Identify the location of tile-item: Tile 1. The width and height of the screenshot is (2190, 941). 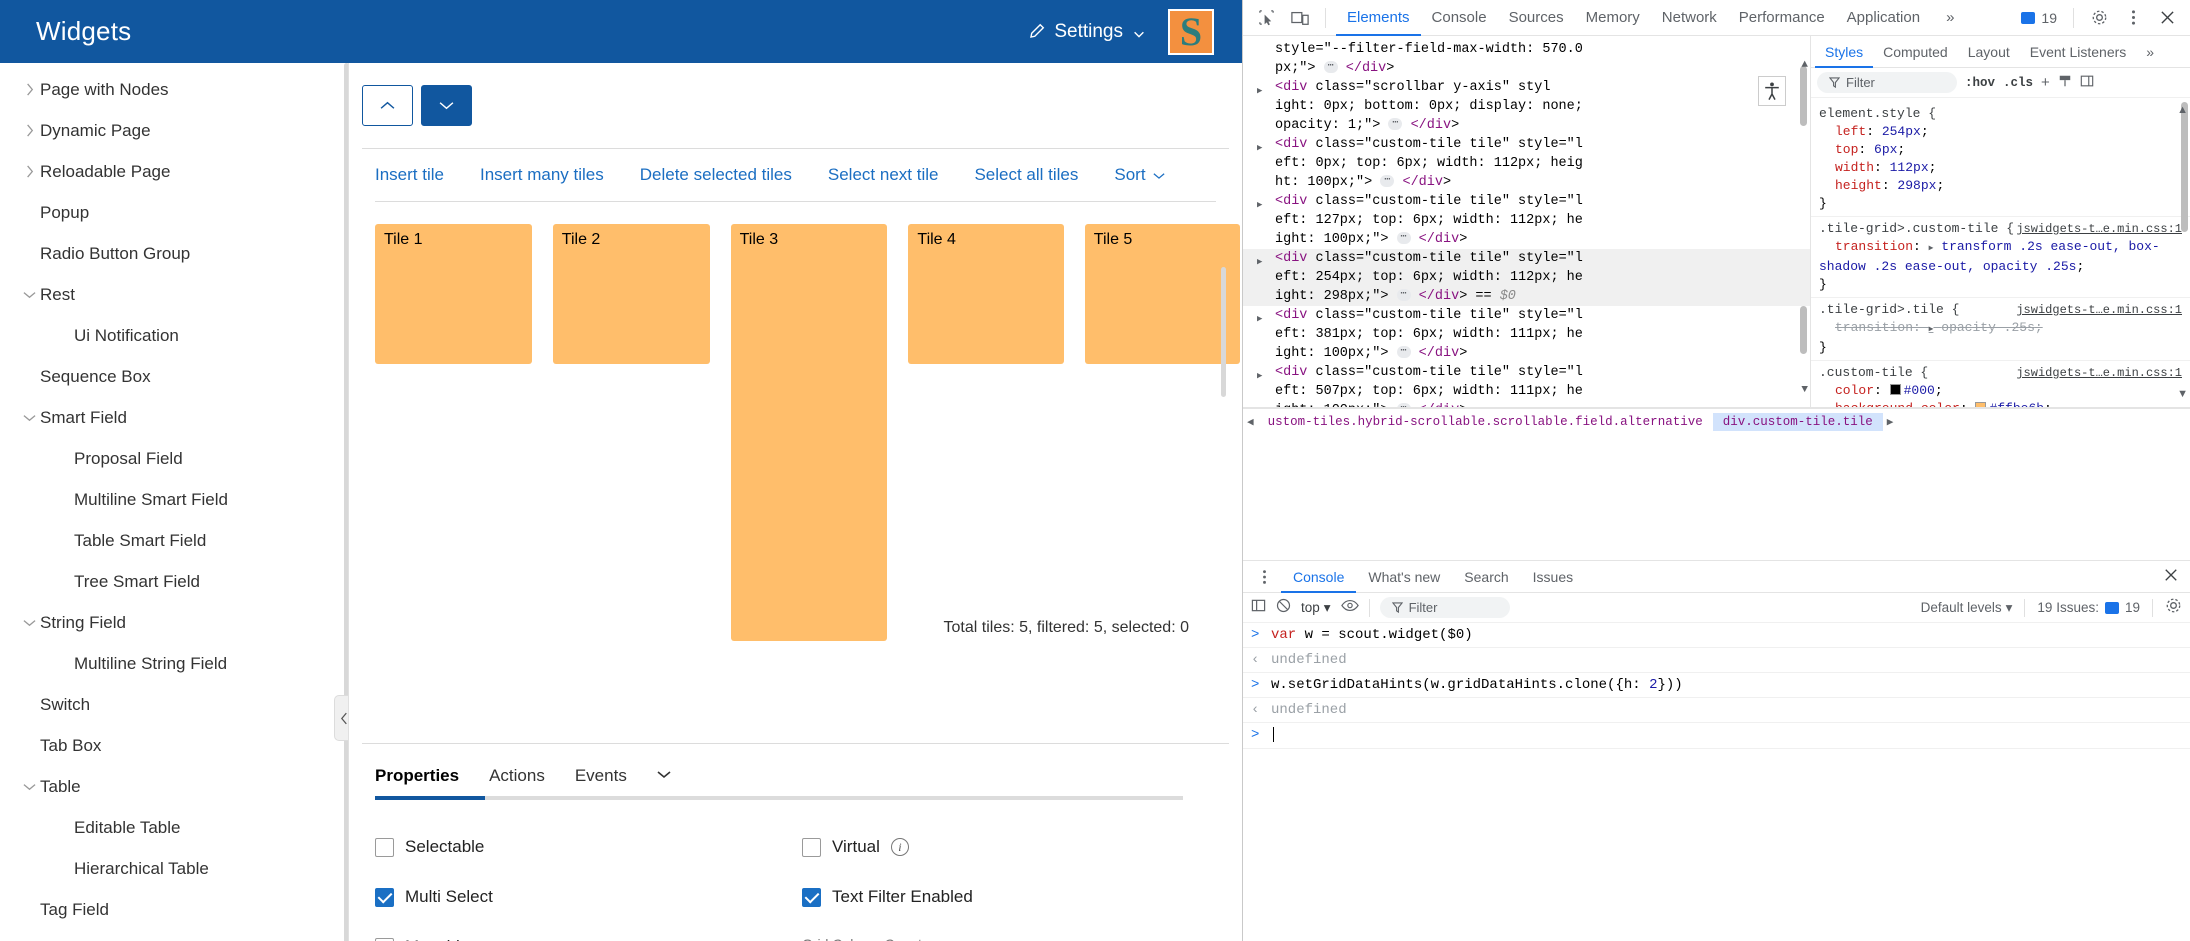
(453, 294).